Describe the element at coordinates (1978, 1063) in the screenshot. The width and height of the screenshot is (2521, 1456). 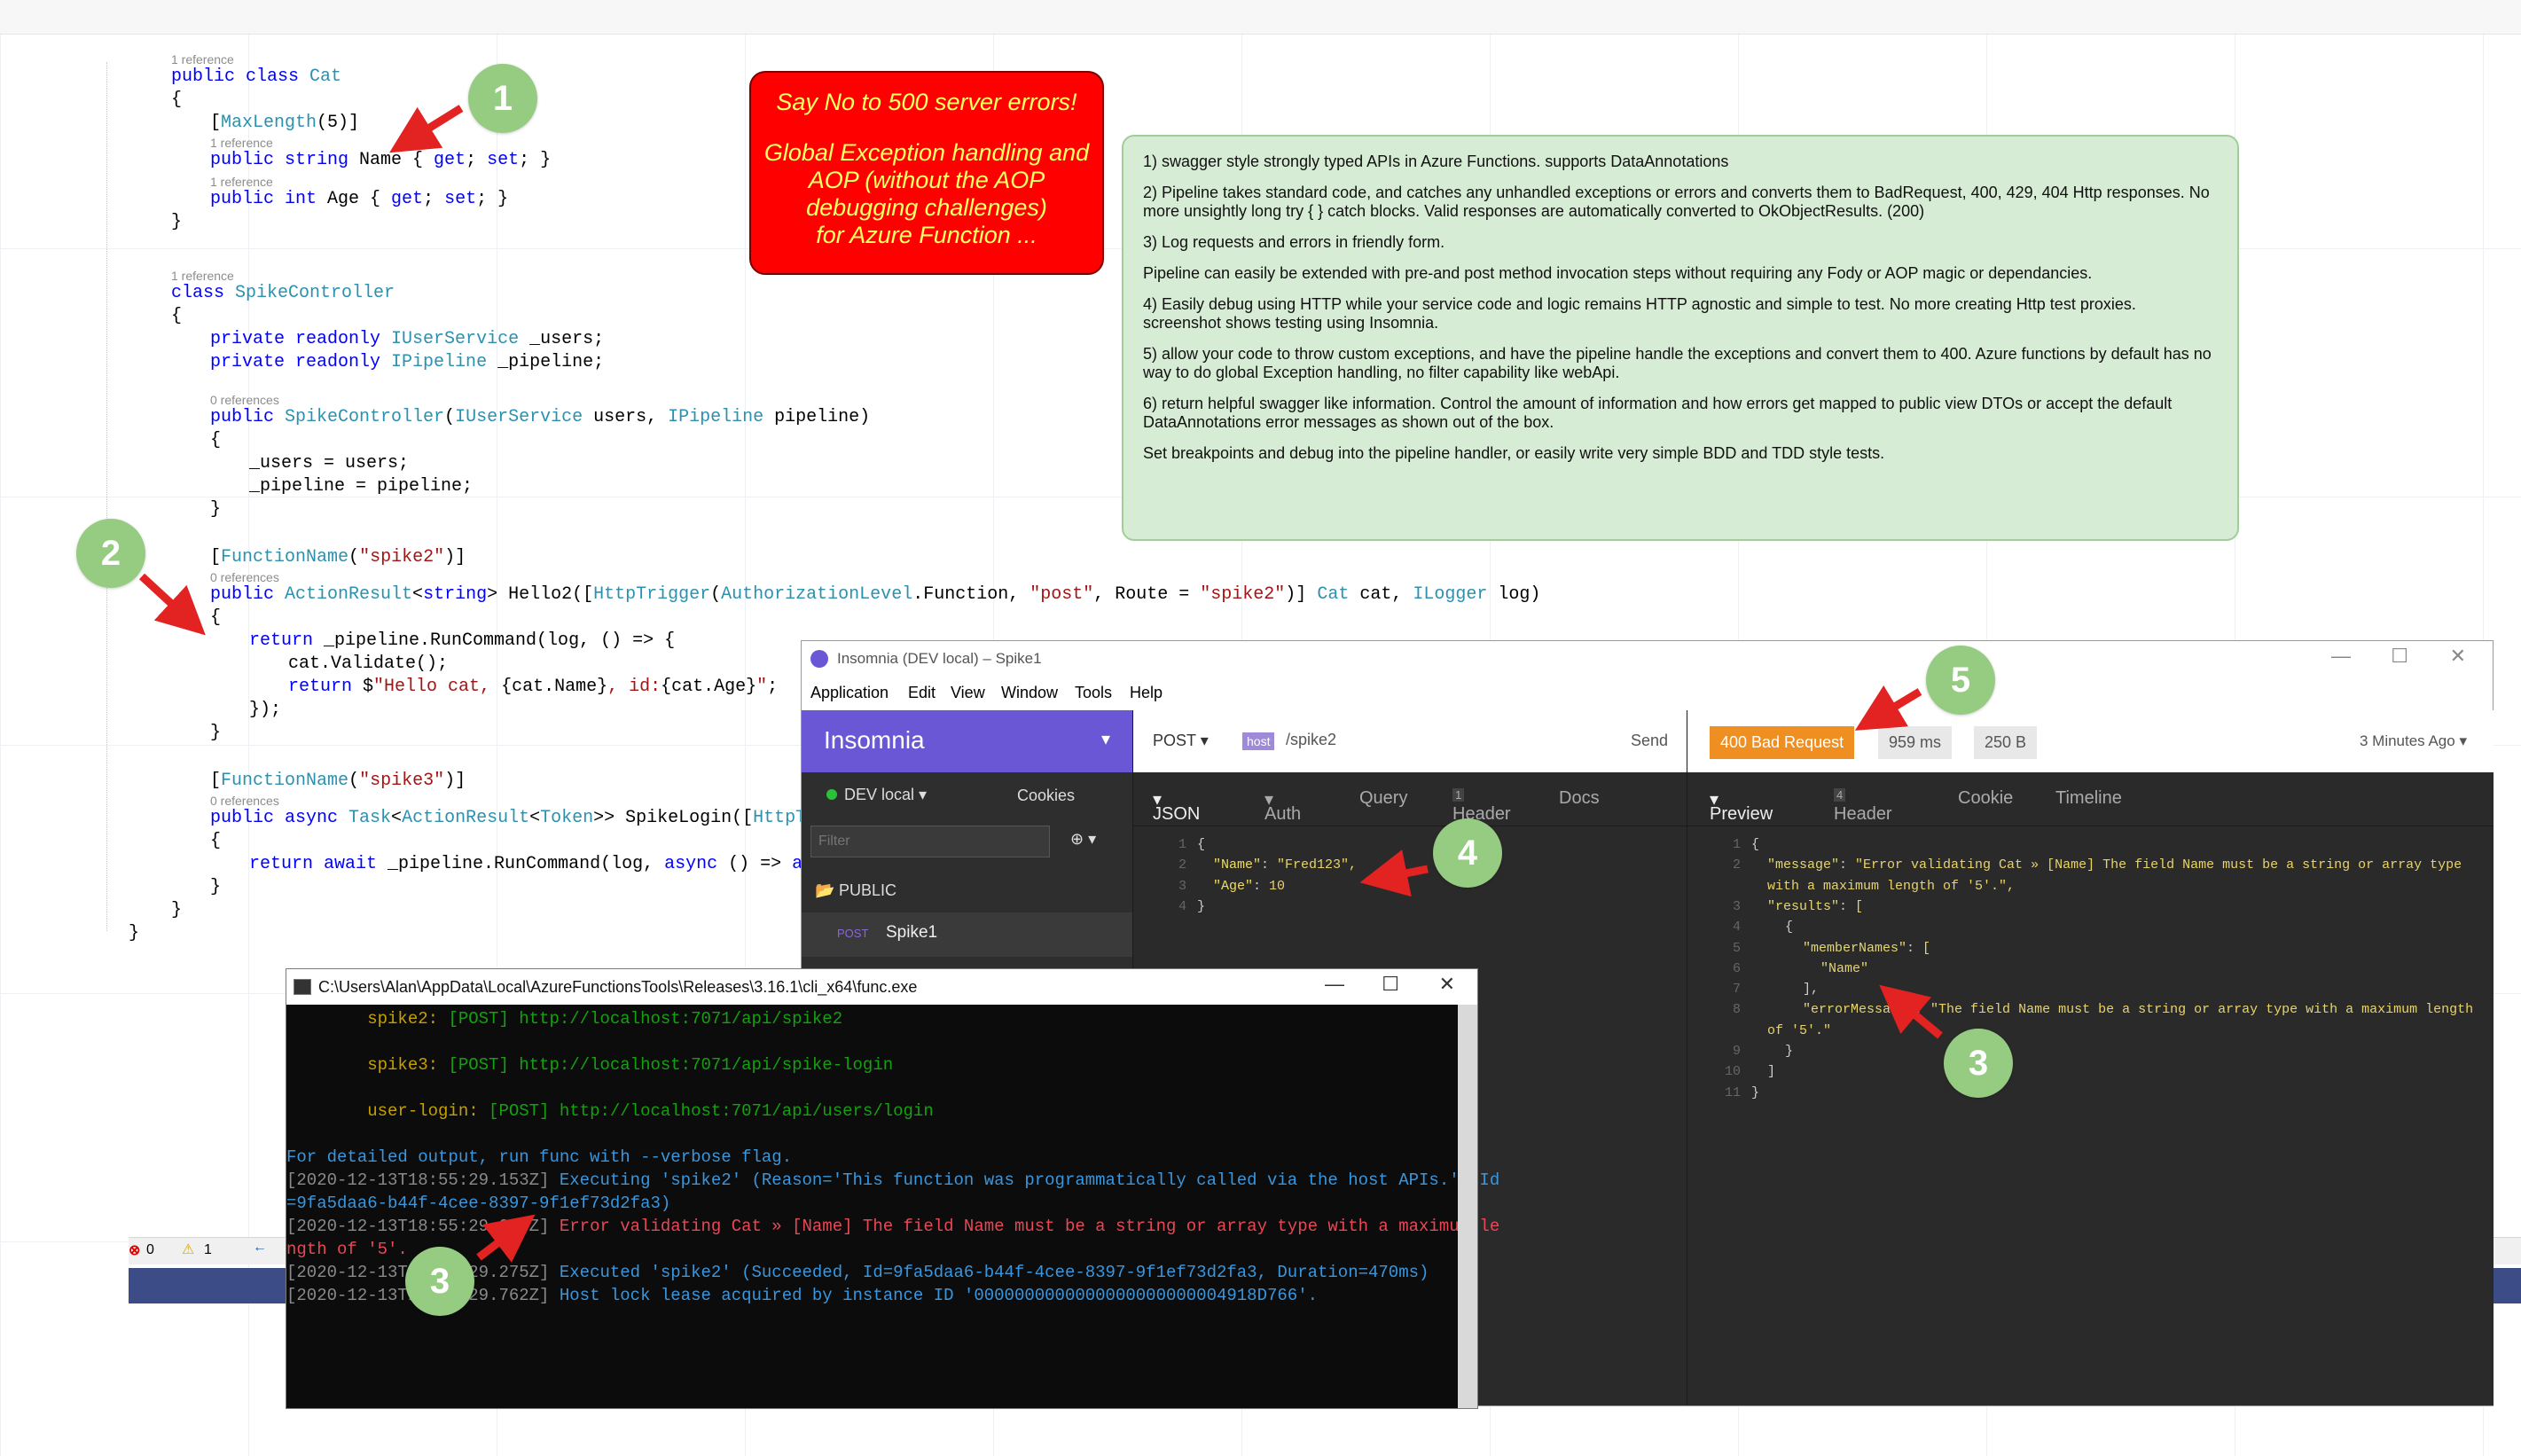
I see `callout-badge-3-response: 3` at that location.